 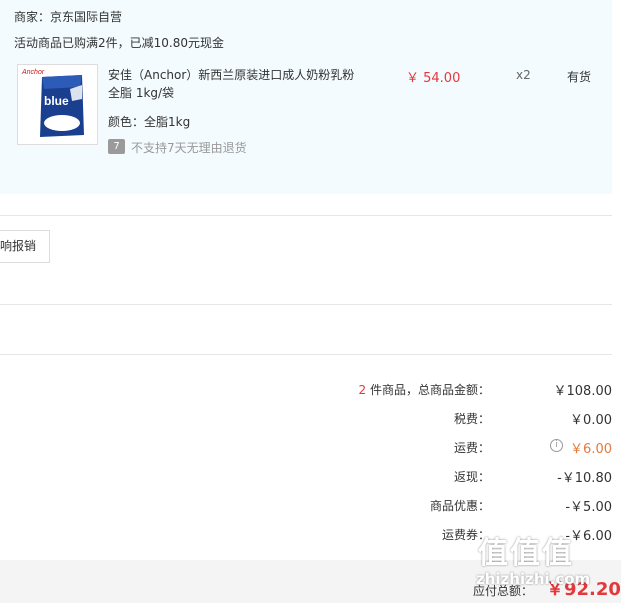 What do you see at coordinates (526, 553) in the screenshot?
I see `watermark-logo: 值值值` at bounding box center [526, 553].